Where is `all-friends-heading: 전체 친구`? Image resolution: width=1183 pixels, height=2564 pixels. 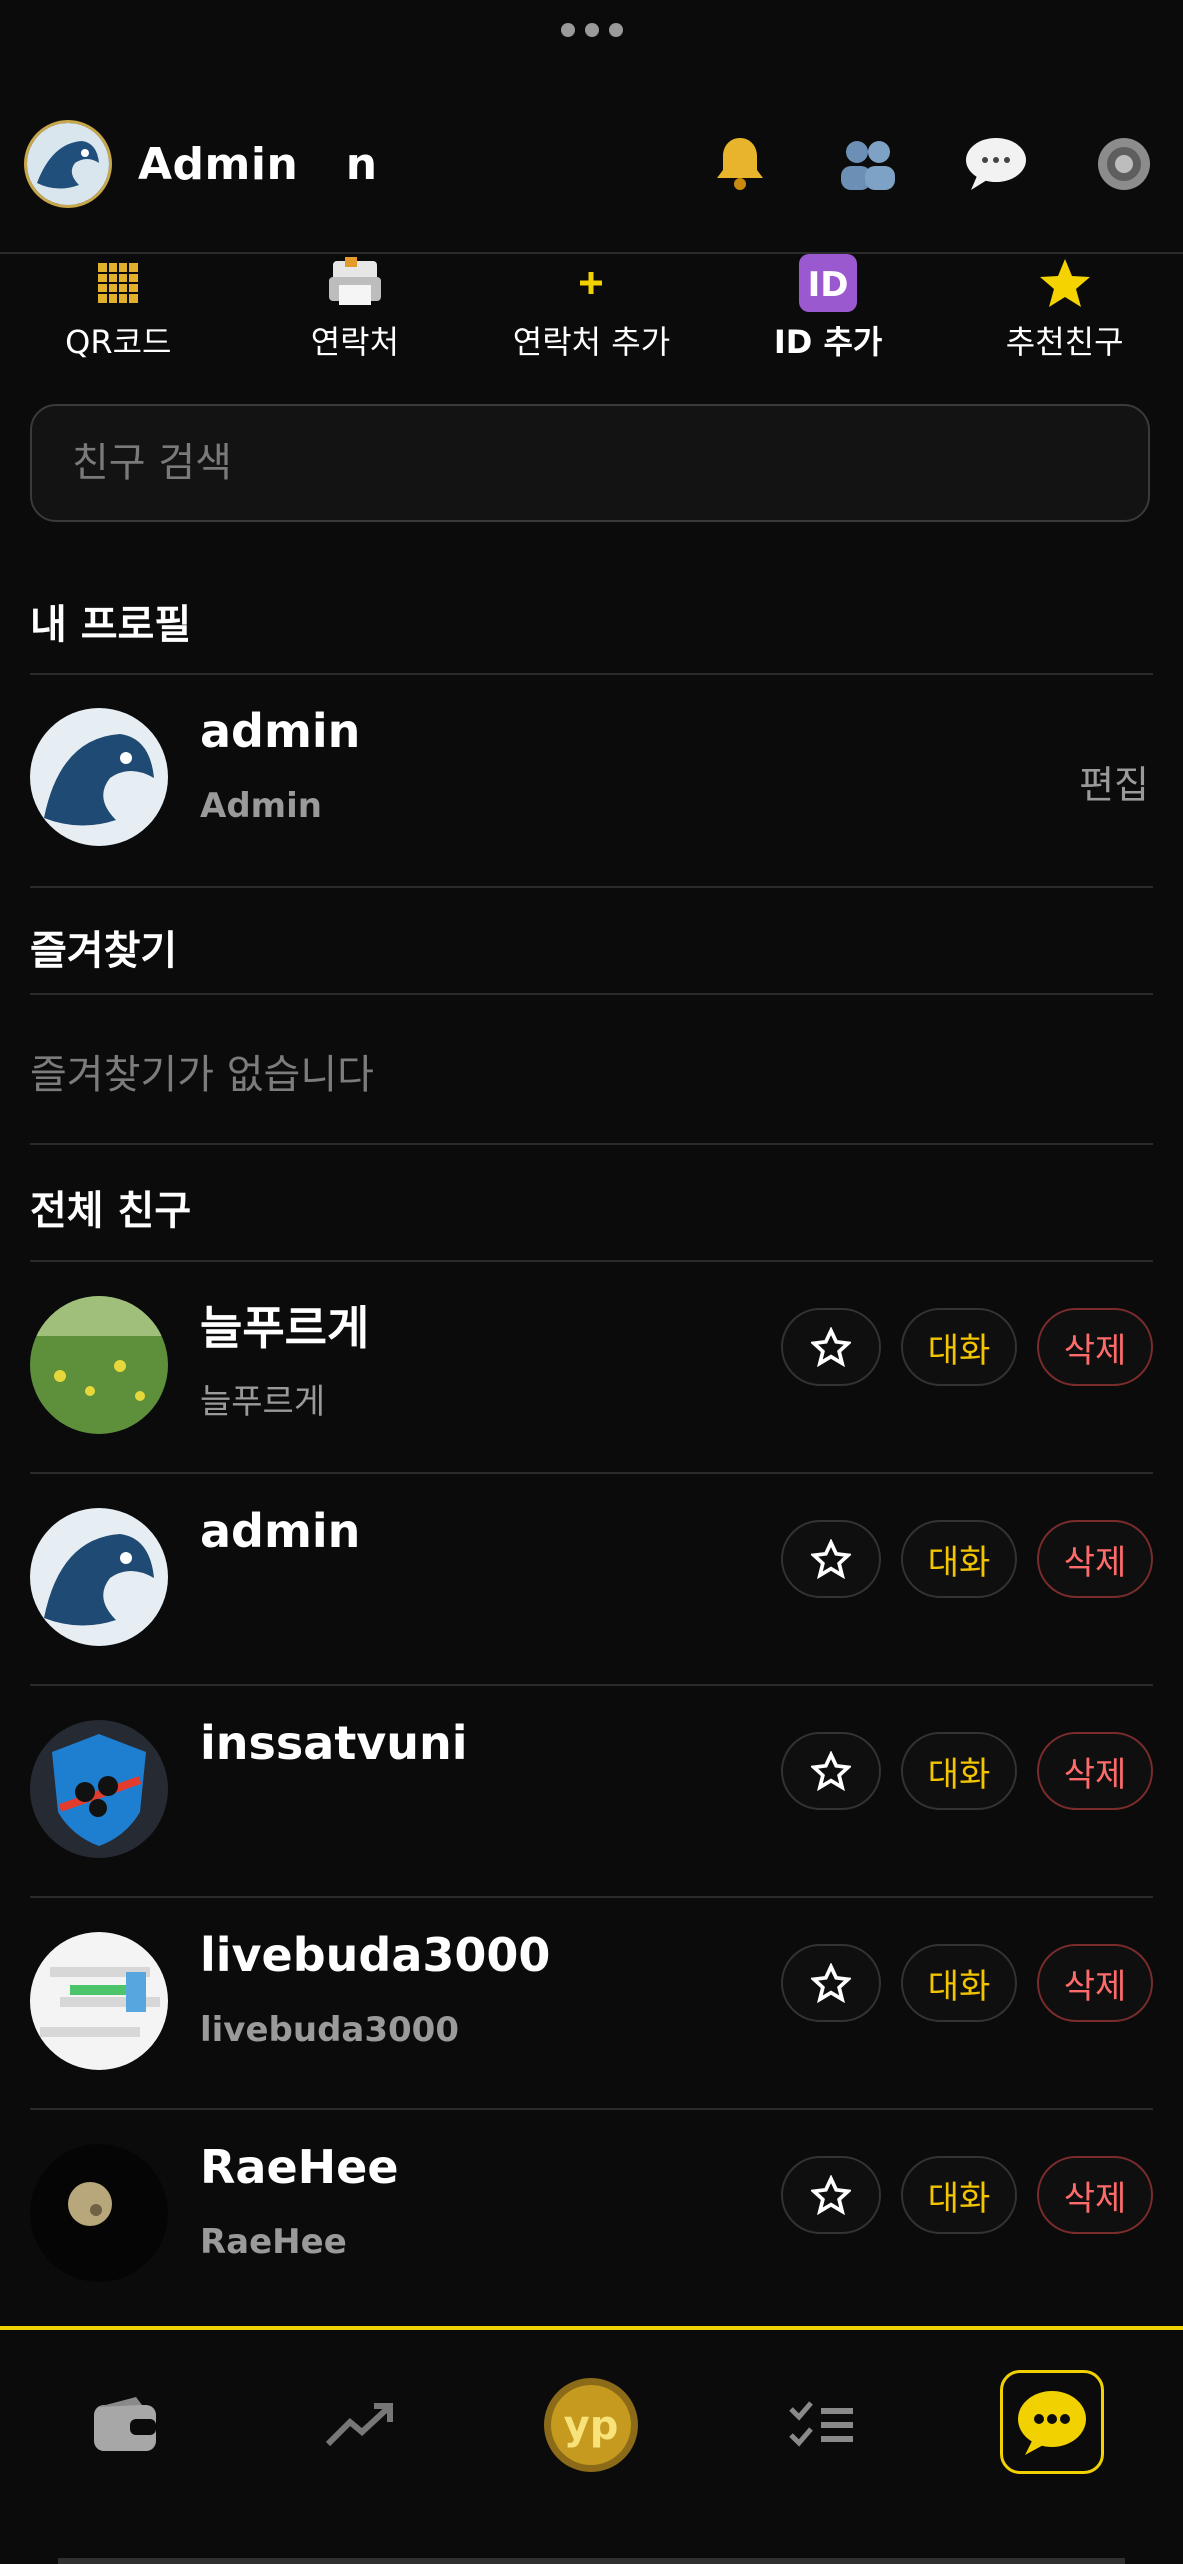 all-friends-heading: 전체 친구 is located at coordinates (111, 1211).